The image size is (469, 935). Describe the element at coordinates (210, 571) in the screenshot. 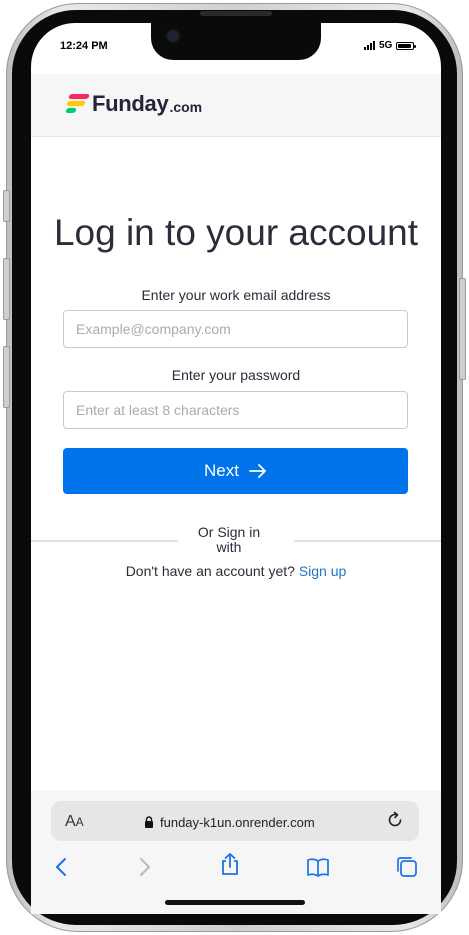

I see `no-account-text: Don't have an account yet?` at that location.